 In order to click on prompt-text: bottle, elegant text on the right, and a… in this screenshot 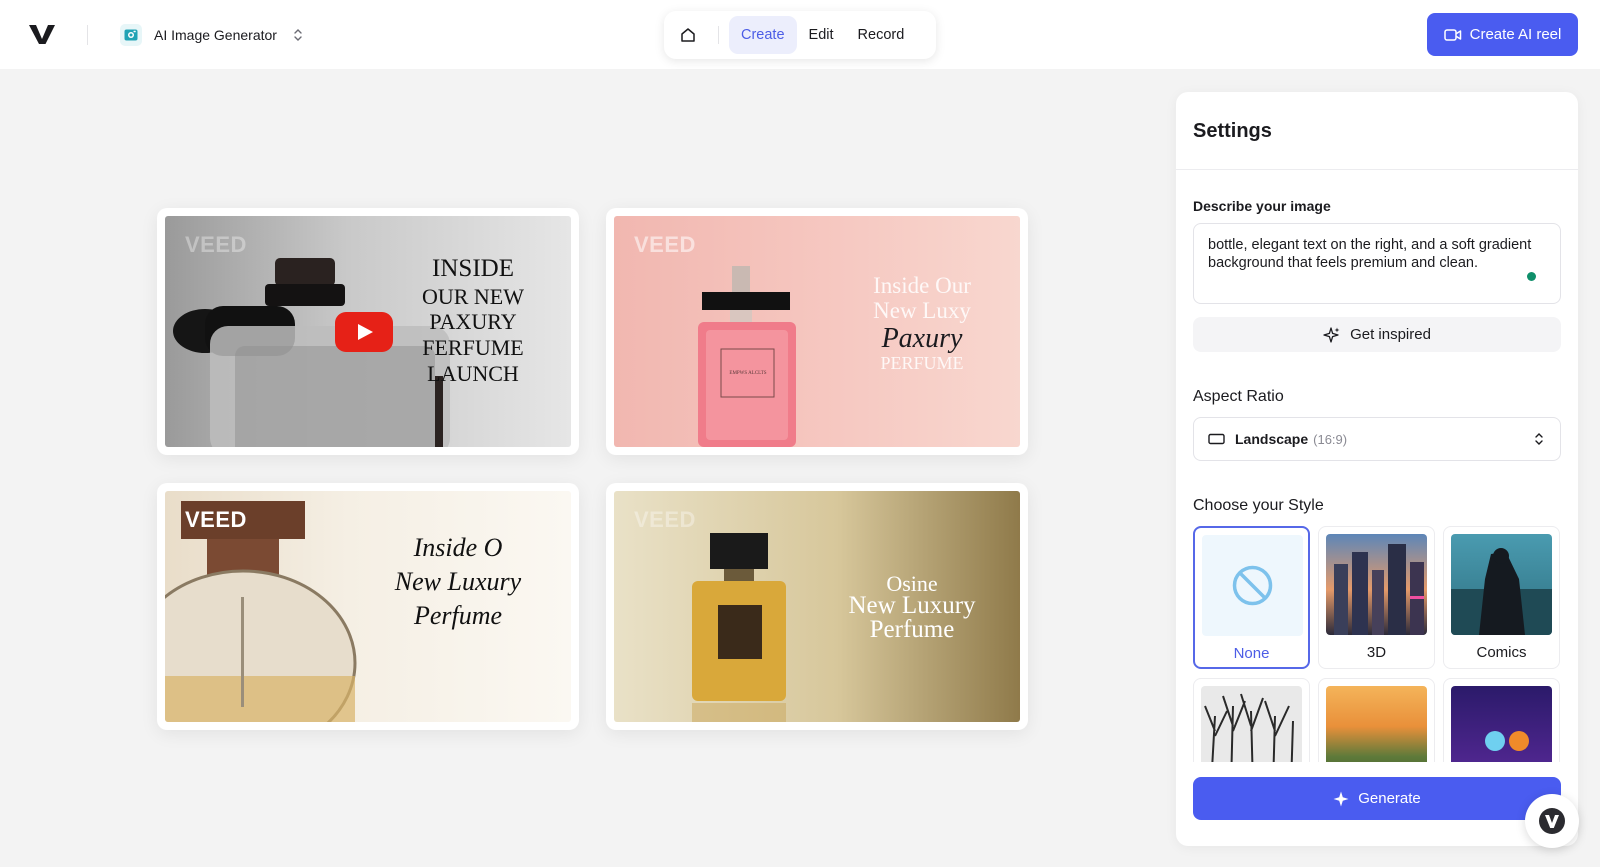, I will do `click(1370, 254)`.